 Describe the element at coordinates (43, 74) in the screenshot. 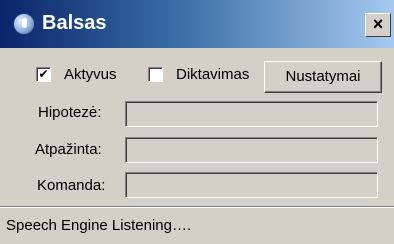

I see `active-checkbox: ✔` at that location.